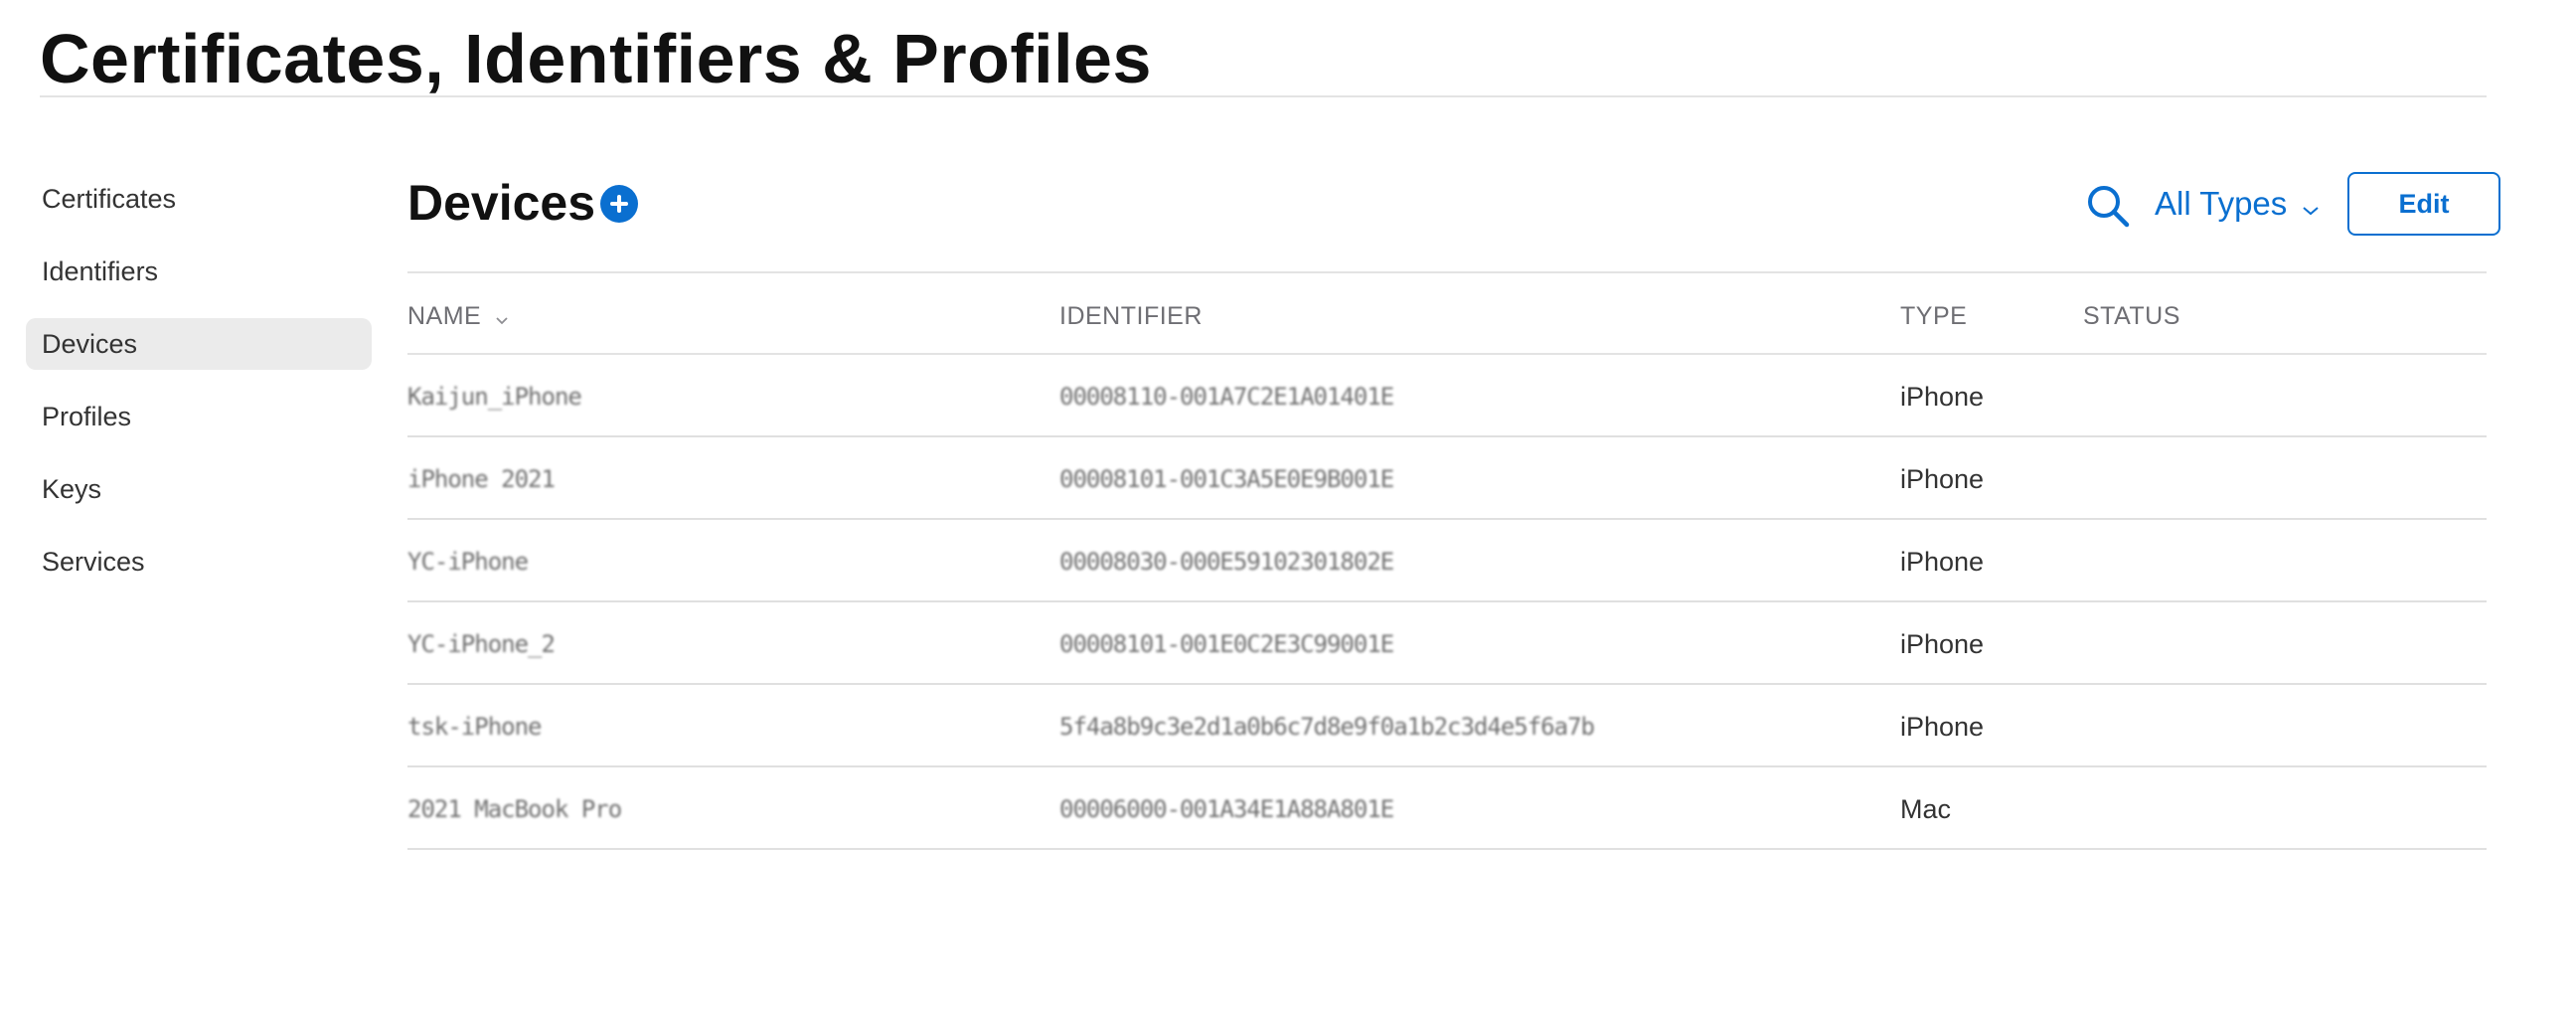  I want to click on device-name: tsk-iPhone, so click(474, 727).